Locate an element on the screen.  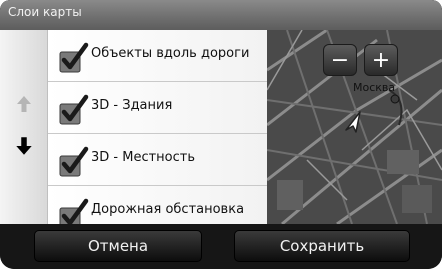
list-item-layer-road-objects: Объекты вдоль дороги is located at coordinates (157, 56).